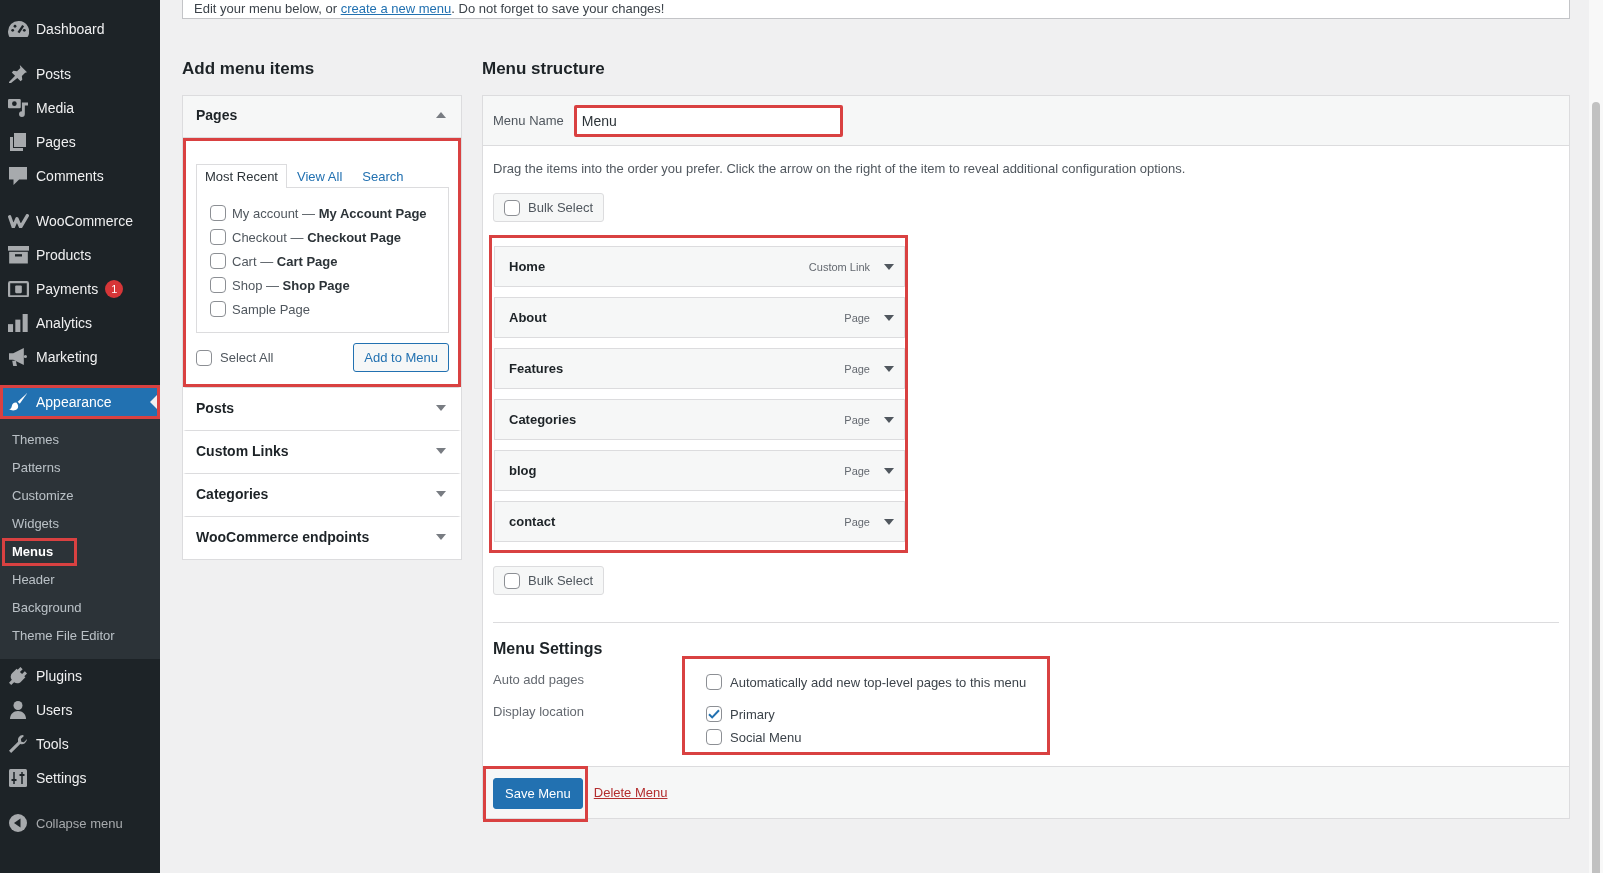 The width and height of the screenshot is (1603, 873). What do you see at coordinates (699, 266) in the screenshot?
I see `menu-item: Home Custom Link` at bounding box center [699, 266].